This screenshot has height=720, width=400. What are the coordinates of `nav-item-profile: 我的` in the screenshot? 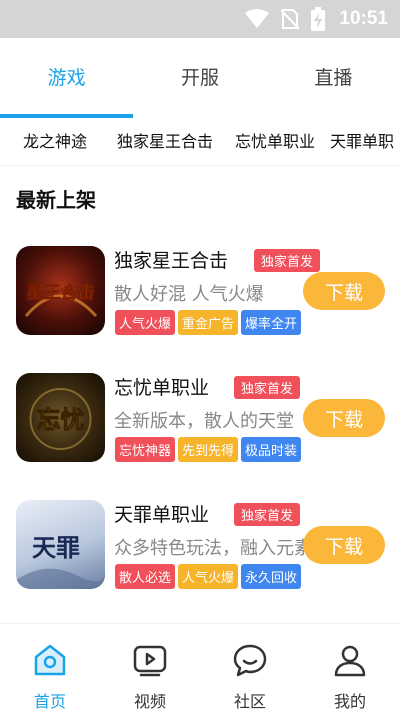 It's located at (350, 672).